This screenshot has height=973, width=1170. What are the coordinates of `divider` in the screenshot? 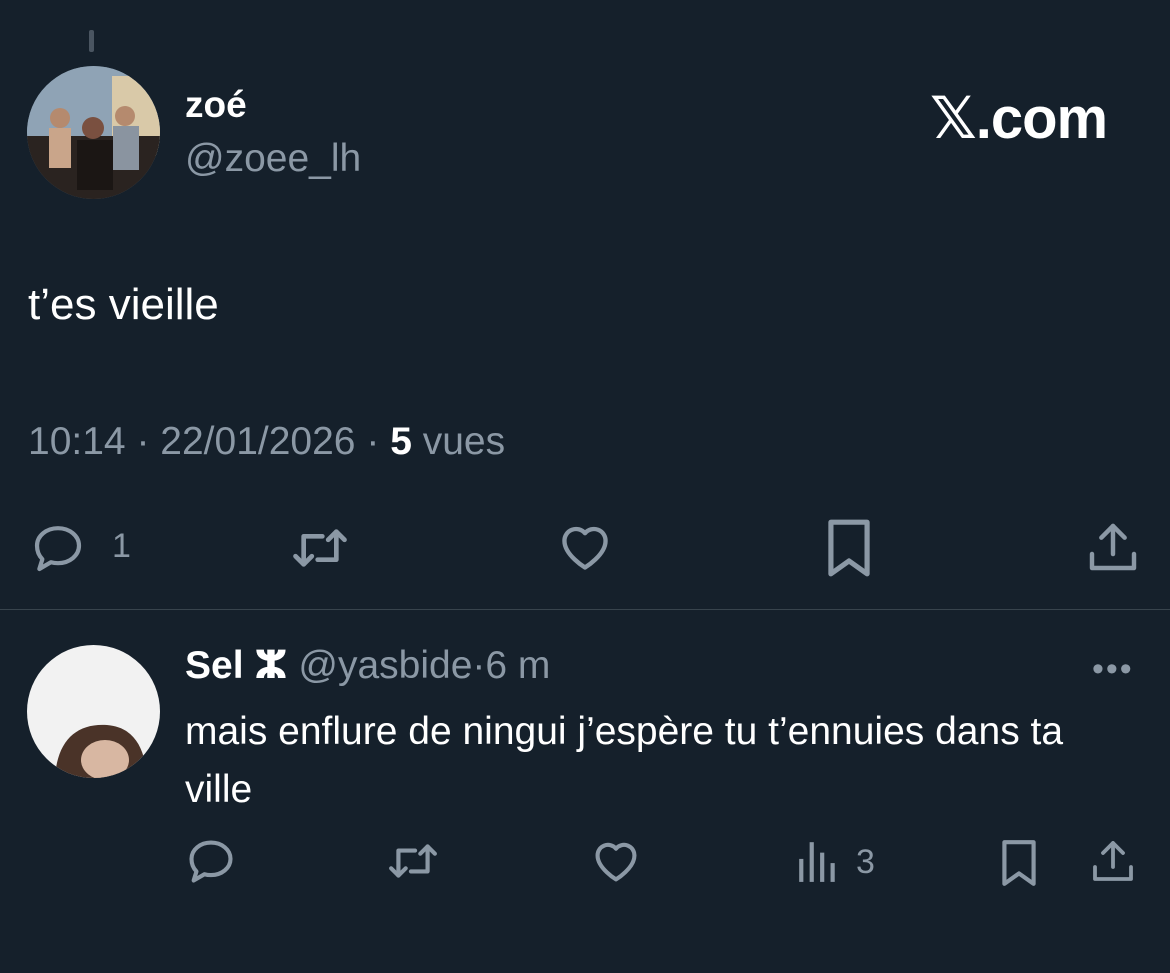 It's located at (585, 609).